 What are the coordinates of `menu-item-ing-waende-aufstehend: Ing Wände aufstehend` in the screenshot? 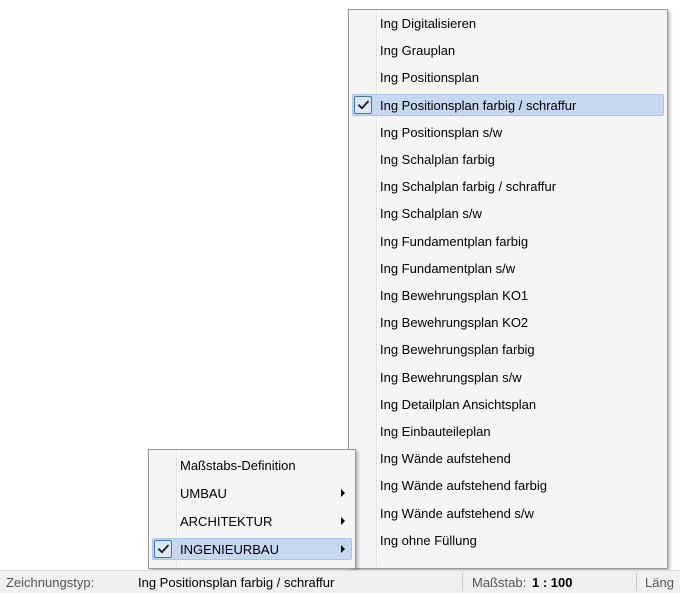 It's located at (508, 458).